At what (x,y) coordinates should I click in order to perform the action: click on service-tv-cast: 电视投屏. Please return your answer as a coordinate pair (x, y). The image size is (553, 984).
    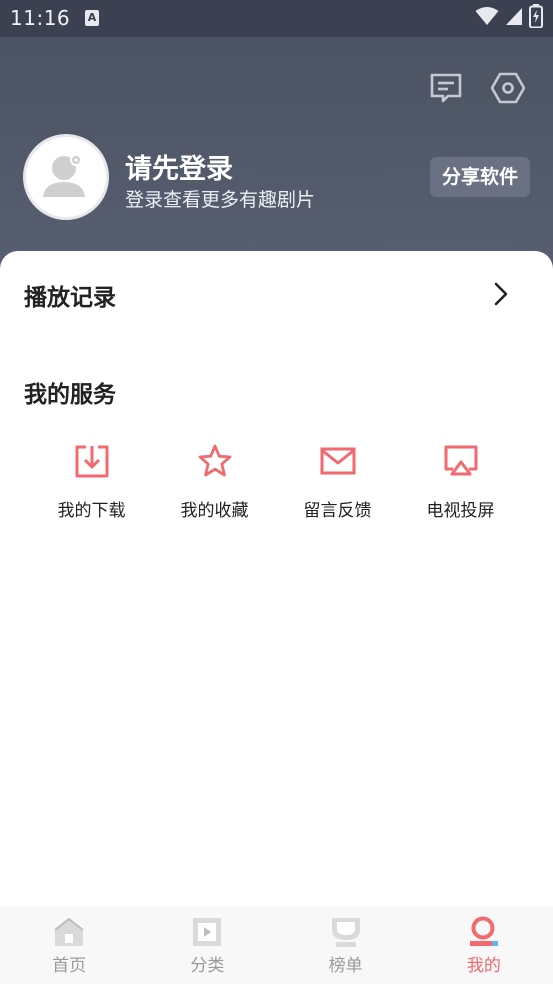
    Looking at the image, I should click on (460, 486).